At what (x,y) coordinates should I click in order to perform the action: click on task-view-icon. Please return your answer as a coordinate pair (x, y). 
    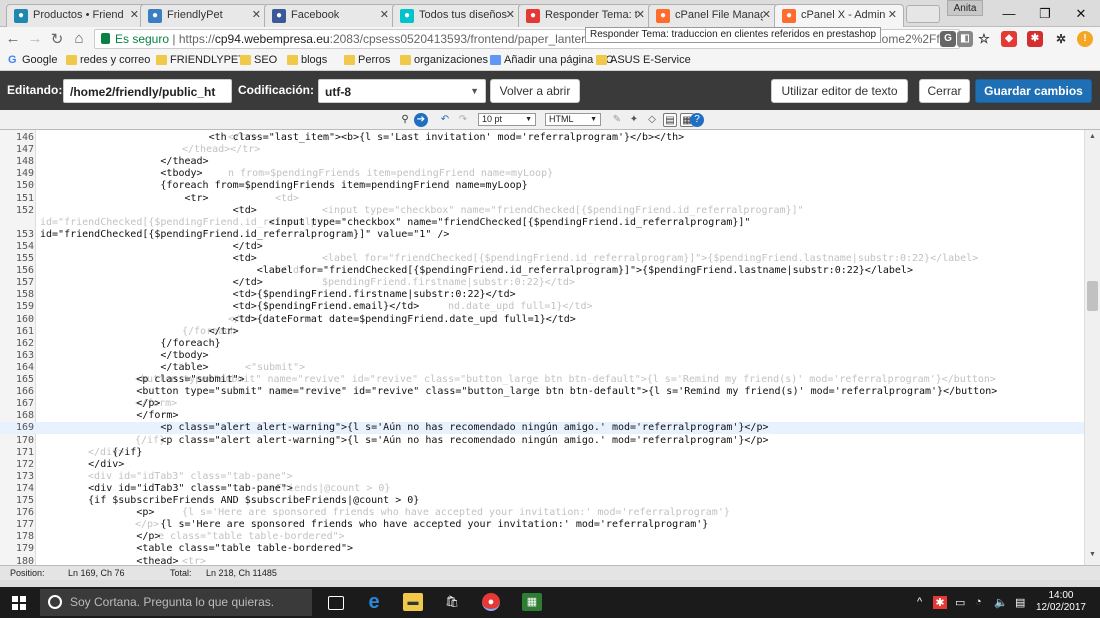
    Looking at the image, I should click on (336, 603).